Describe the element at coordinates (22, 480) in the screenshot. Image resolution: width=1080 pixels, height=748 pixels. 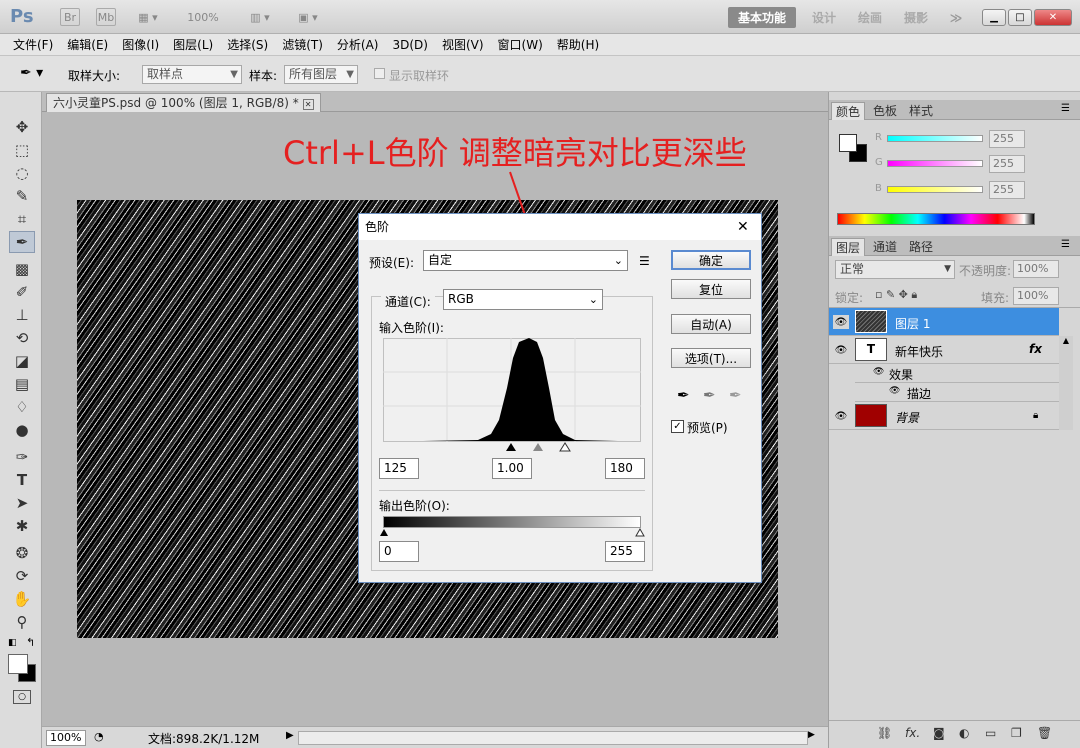
I see `type-tool-icon: T` at that location.